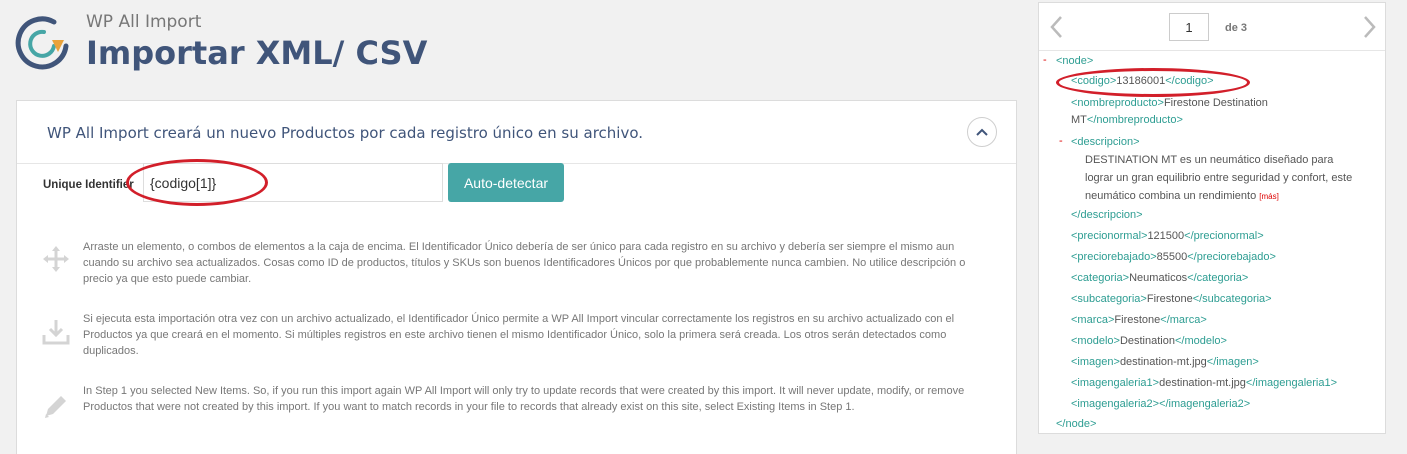 This screenshot has height=454, width=1407. Describe the element at coordinates (56, 332) in the screenshot. I see `download-icon` at that location.